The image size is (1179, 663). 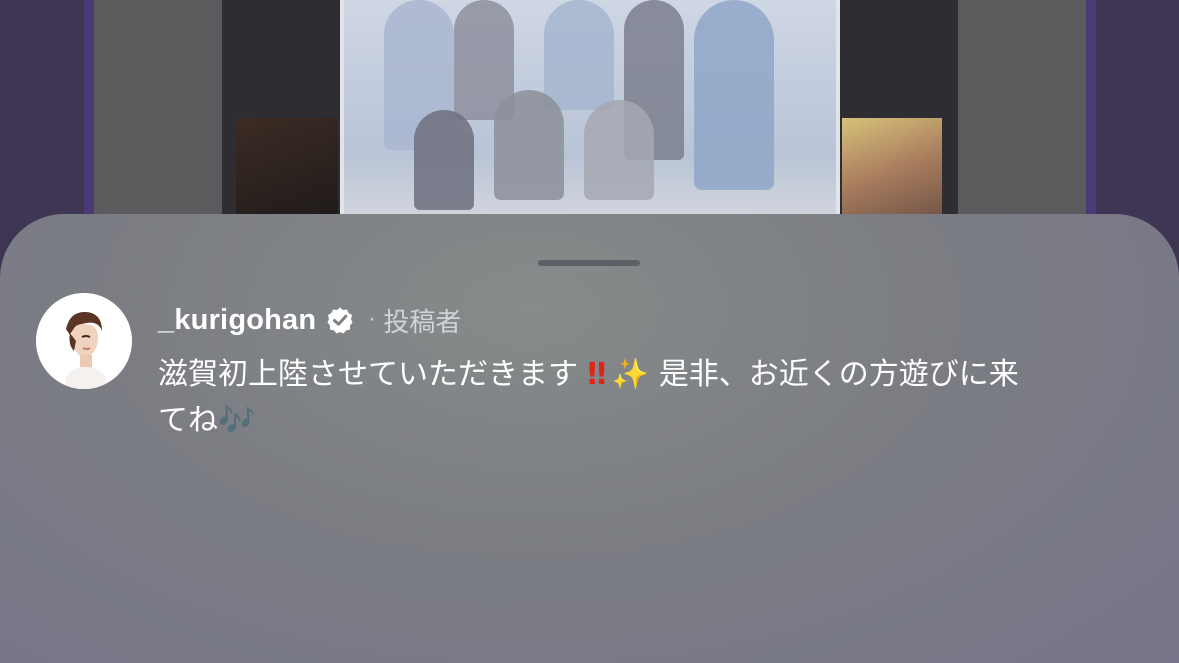 I want to click on avatar-image, so click(x=84, y=341).